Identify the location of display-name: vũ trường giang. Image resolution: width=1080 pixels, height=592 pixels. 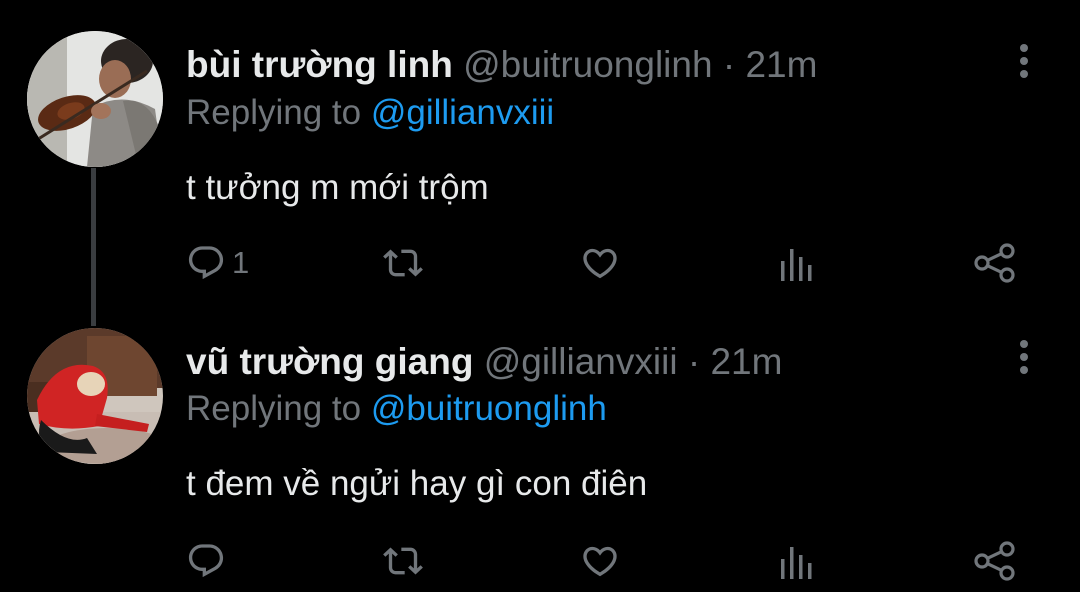
(329, 361).